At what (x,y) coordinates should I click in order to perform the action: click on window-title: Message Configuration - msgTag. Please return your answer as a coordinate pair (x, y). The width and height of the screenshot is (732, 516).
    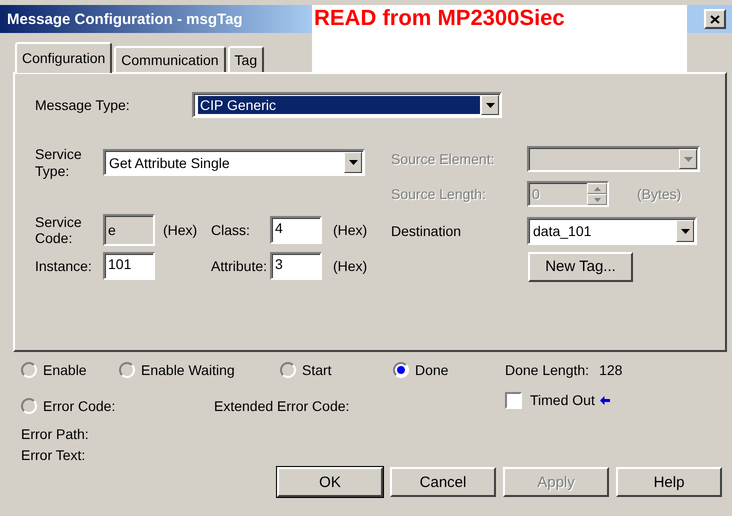
    Looking at the image, I should click on (156, 19).